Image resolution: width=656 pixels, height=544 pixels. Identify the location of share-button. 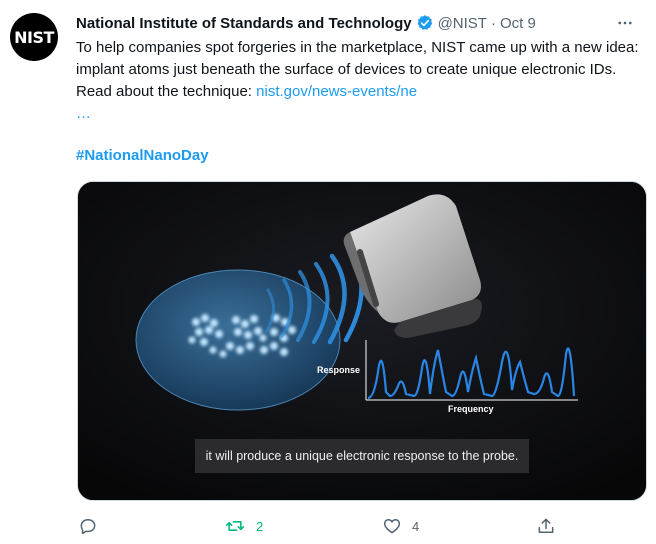
(546, 526).